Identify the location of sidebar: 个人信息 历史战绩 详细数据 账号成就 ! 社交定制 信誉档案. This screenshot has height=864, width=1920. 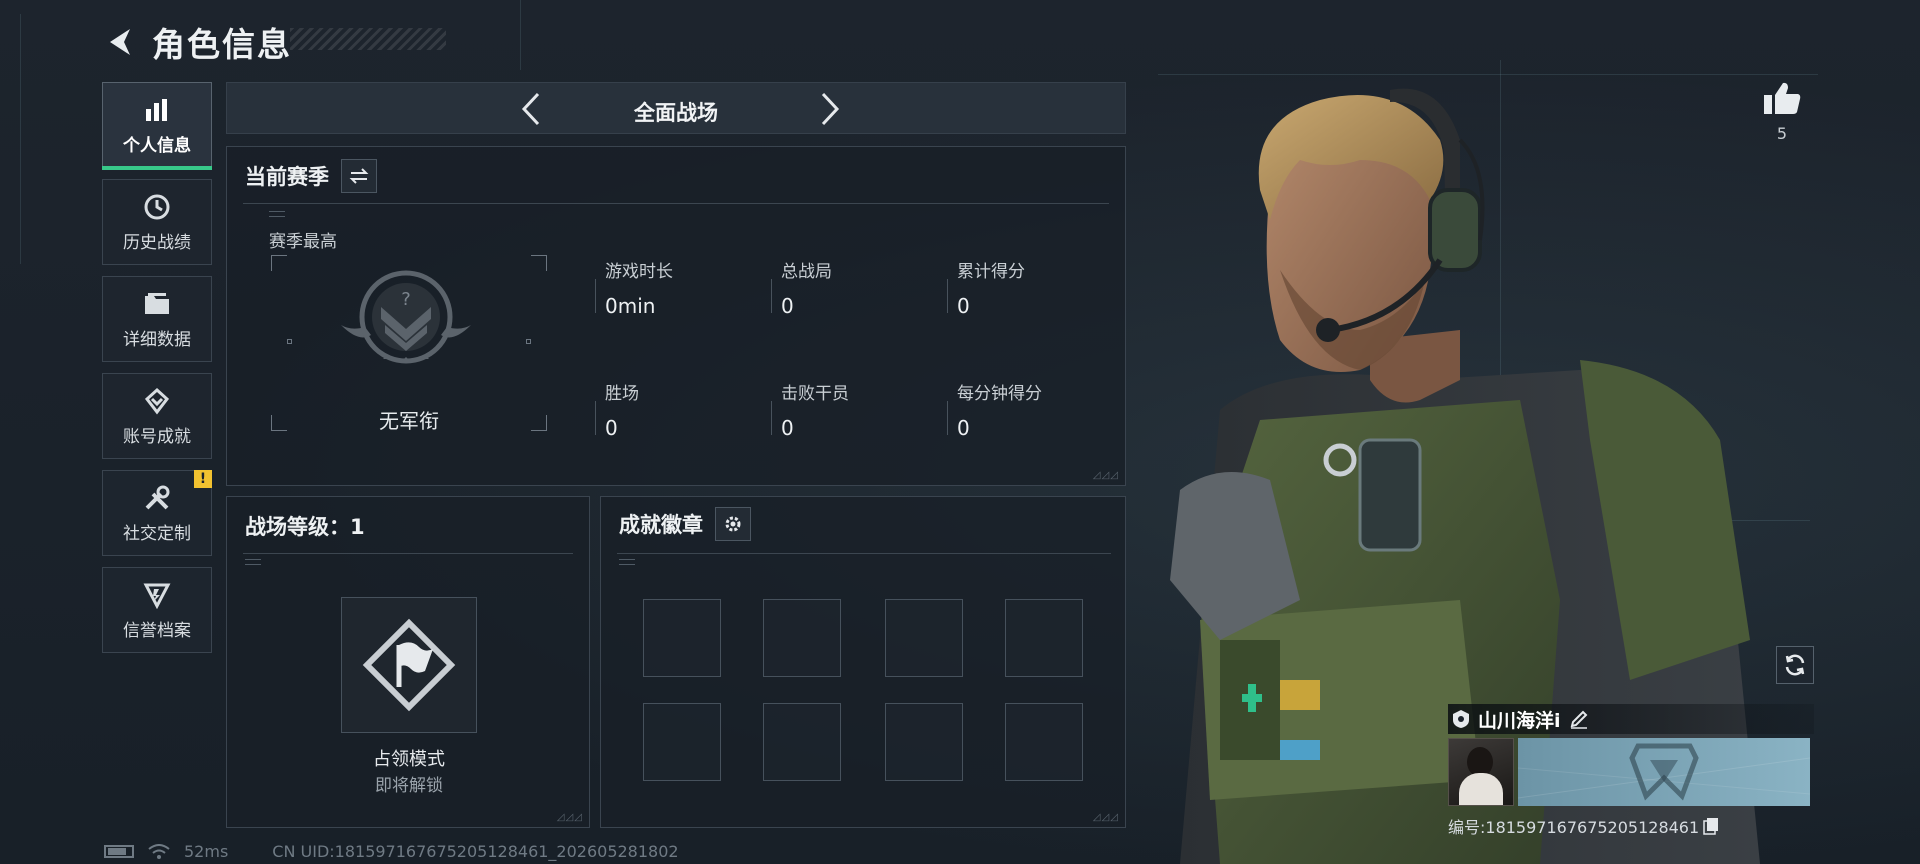
(157, 373).